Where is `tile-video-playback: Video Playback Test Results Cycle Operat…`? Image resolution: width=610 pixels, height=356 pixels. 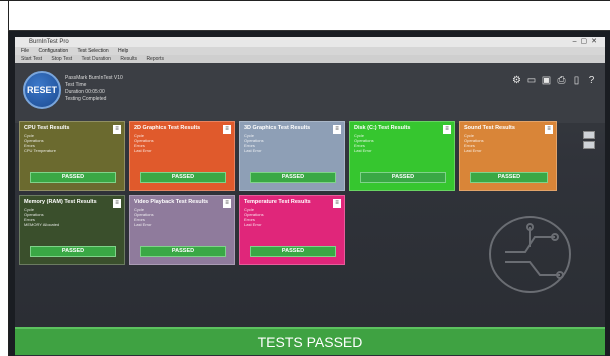
tile-video-playback: Video Playback Test Results Cycle Operat… is located at coordinates (182, 230).